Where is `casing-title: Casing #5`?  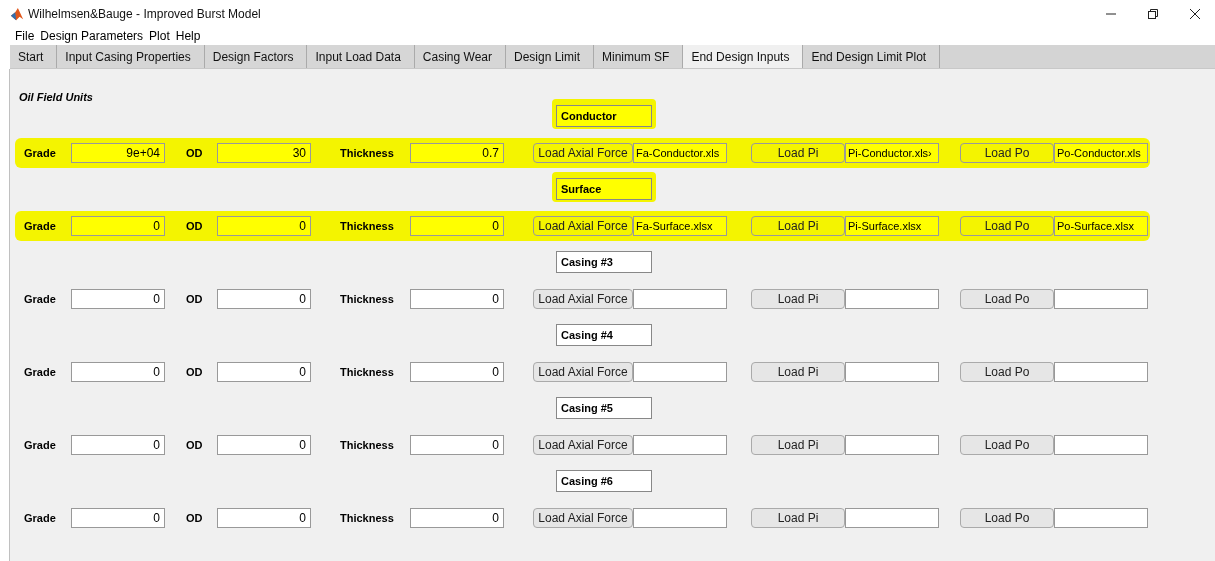 casing-title: Casing #5 is located at coordinates (604, 408).